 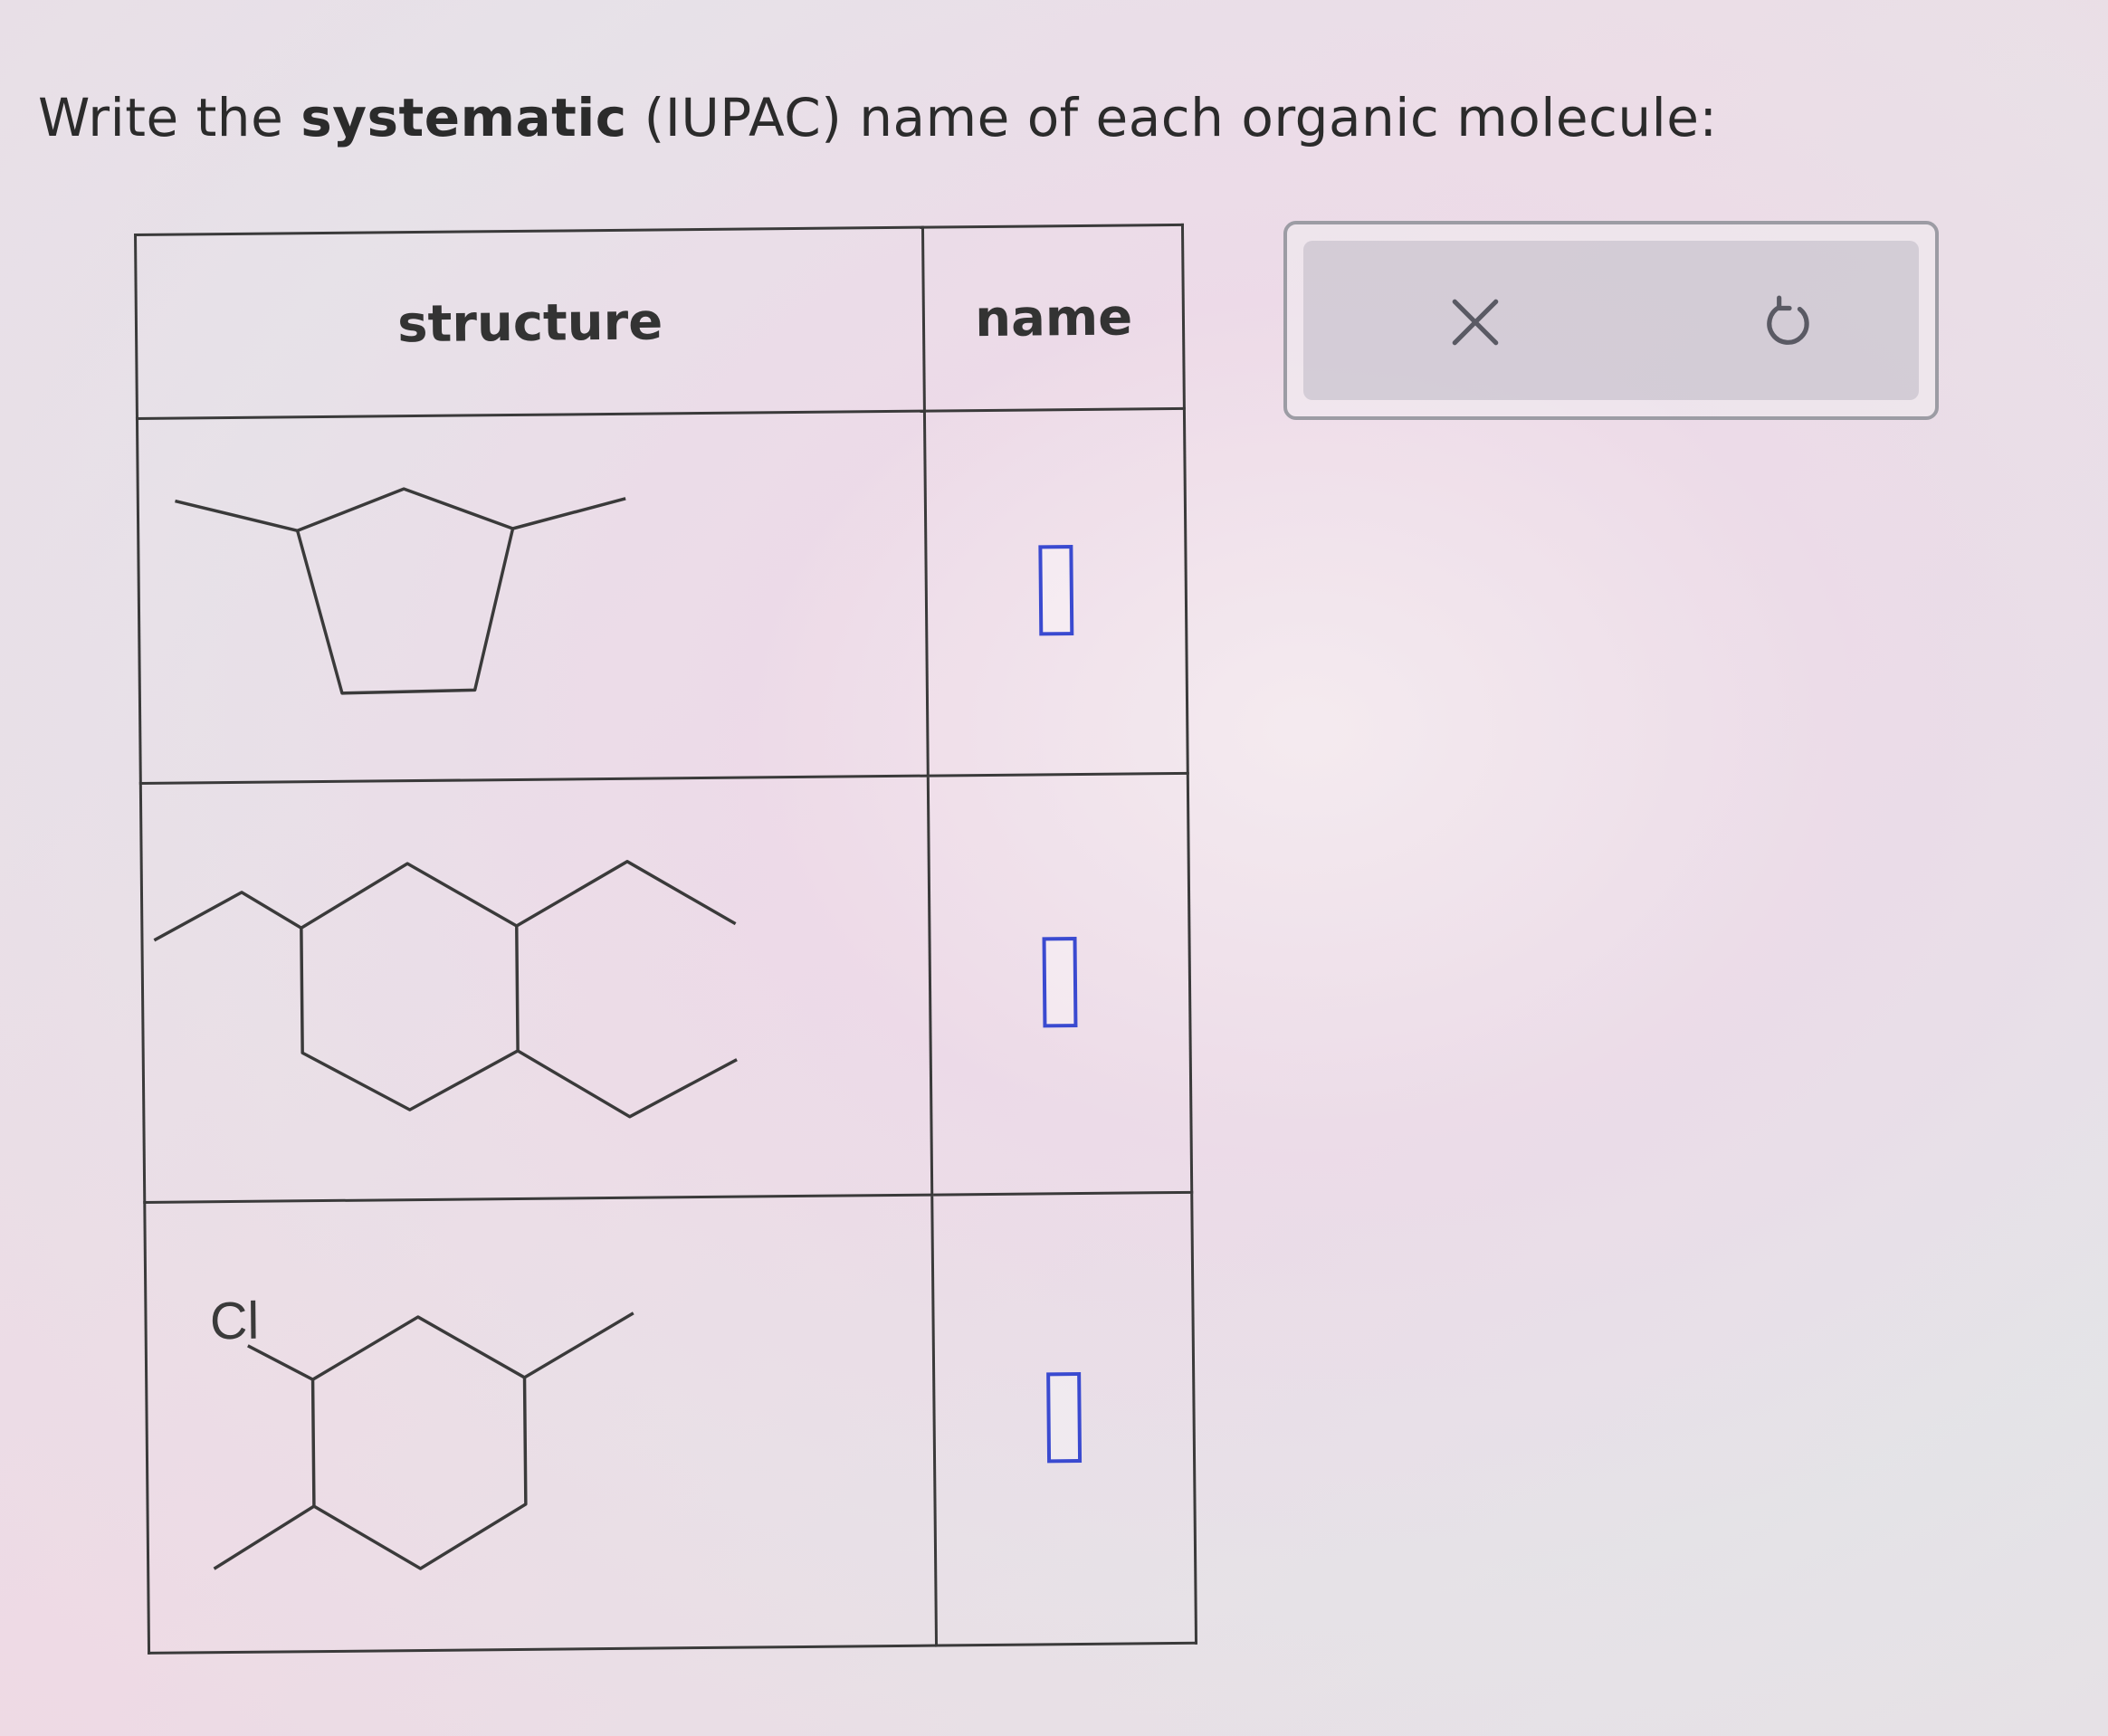 What do you see at coordinates (463, 117) in the screenshot?
I see `prompt-bold-word: systematic` at bounding box center [463, 117].